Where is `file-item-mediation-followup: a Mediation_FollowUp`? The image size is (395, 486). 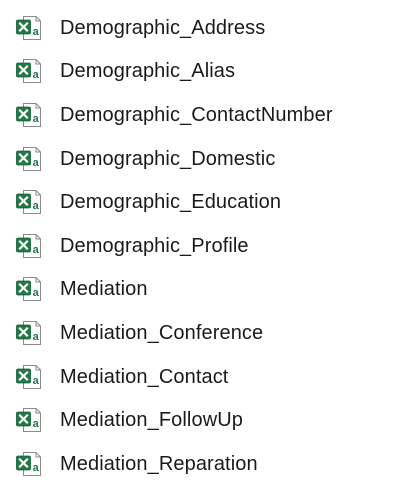 file-item-mediation-followup: a Mediation_FollowUp is located at coordinates (197, 420).